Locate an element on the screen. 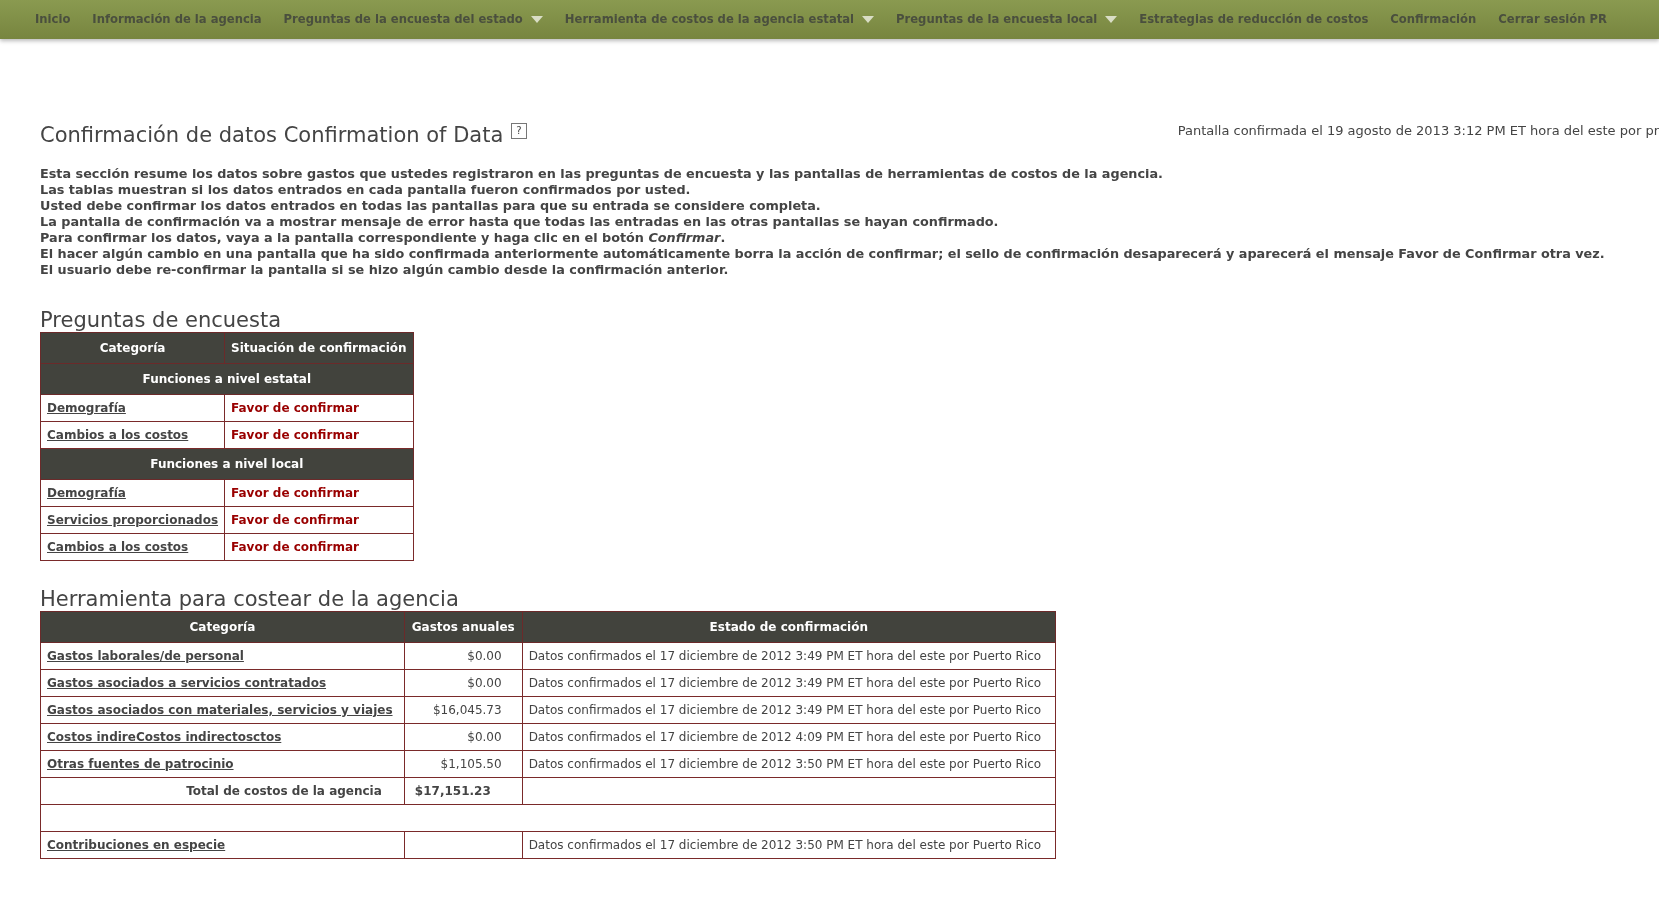 This screenshot has width=1659, height=904. intro-text: Esta sección resume los datos sobre gastos que ustedes registraron en las preguntas de encuesta y las pantallas de herramientas de costos de la agencia. is located at coordinates (602, 174).